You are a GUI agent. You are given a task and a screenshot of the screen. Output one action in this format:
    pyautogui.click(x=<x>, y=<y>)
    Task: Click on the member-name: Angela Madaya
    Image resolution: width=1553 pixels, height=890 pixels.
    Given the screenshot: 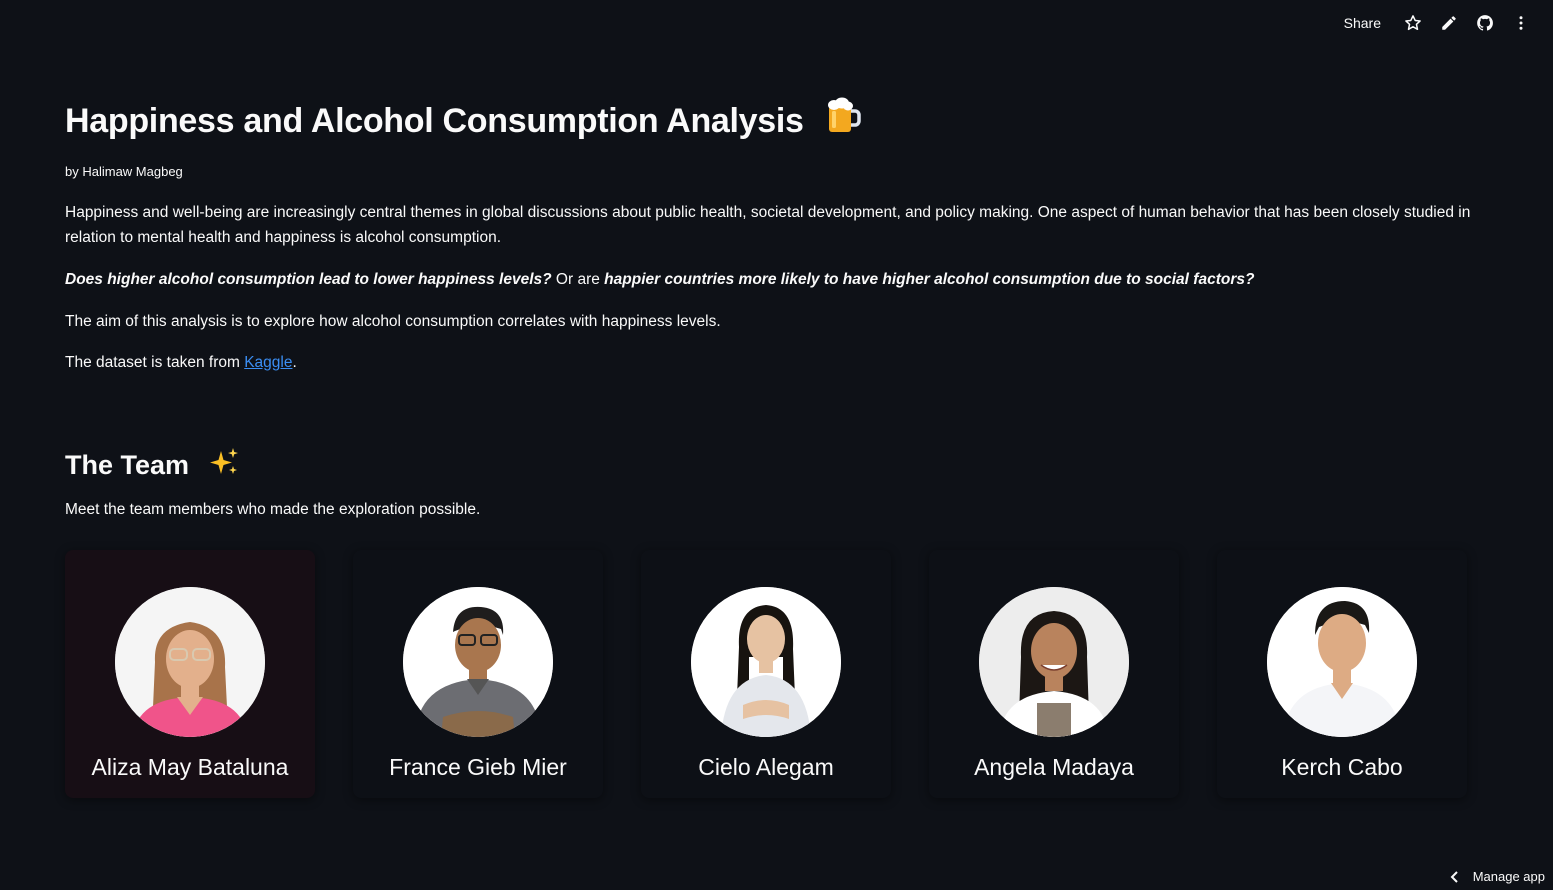 What is the action you would take?
    pyautogui.click(x=1054, y=767)
    